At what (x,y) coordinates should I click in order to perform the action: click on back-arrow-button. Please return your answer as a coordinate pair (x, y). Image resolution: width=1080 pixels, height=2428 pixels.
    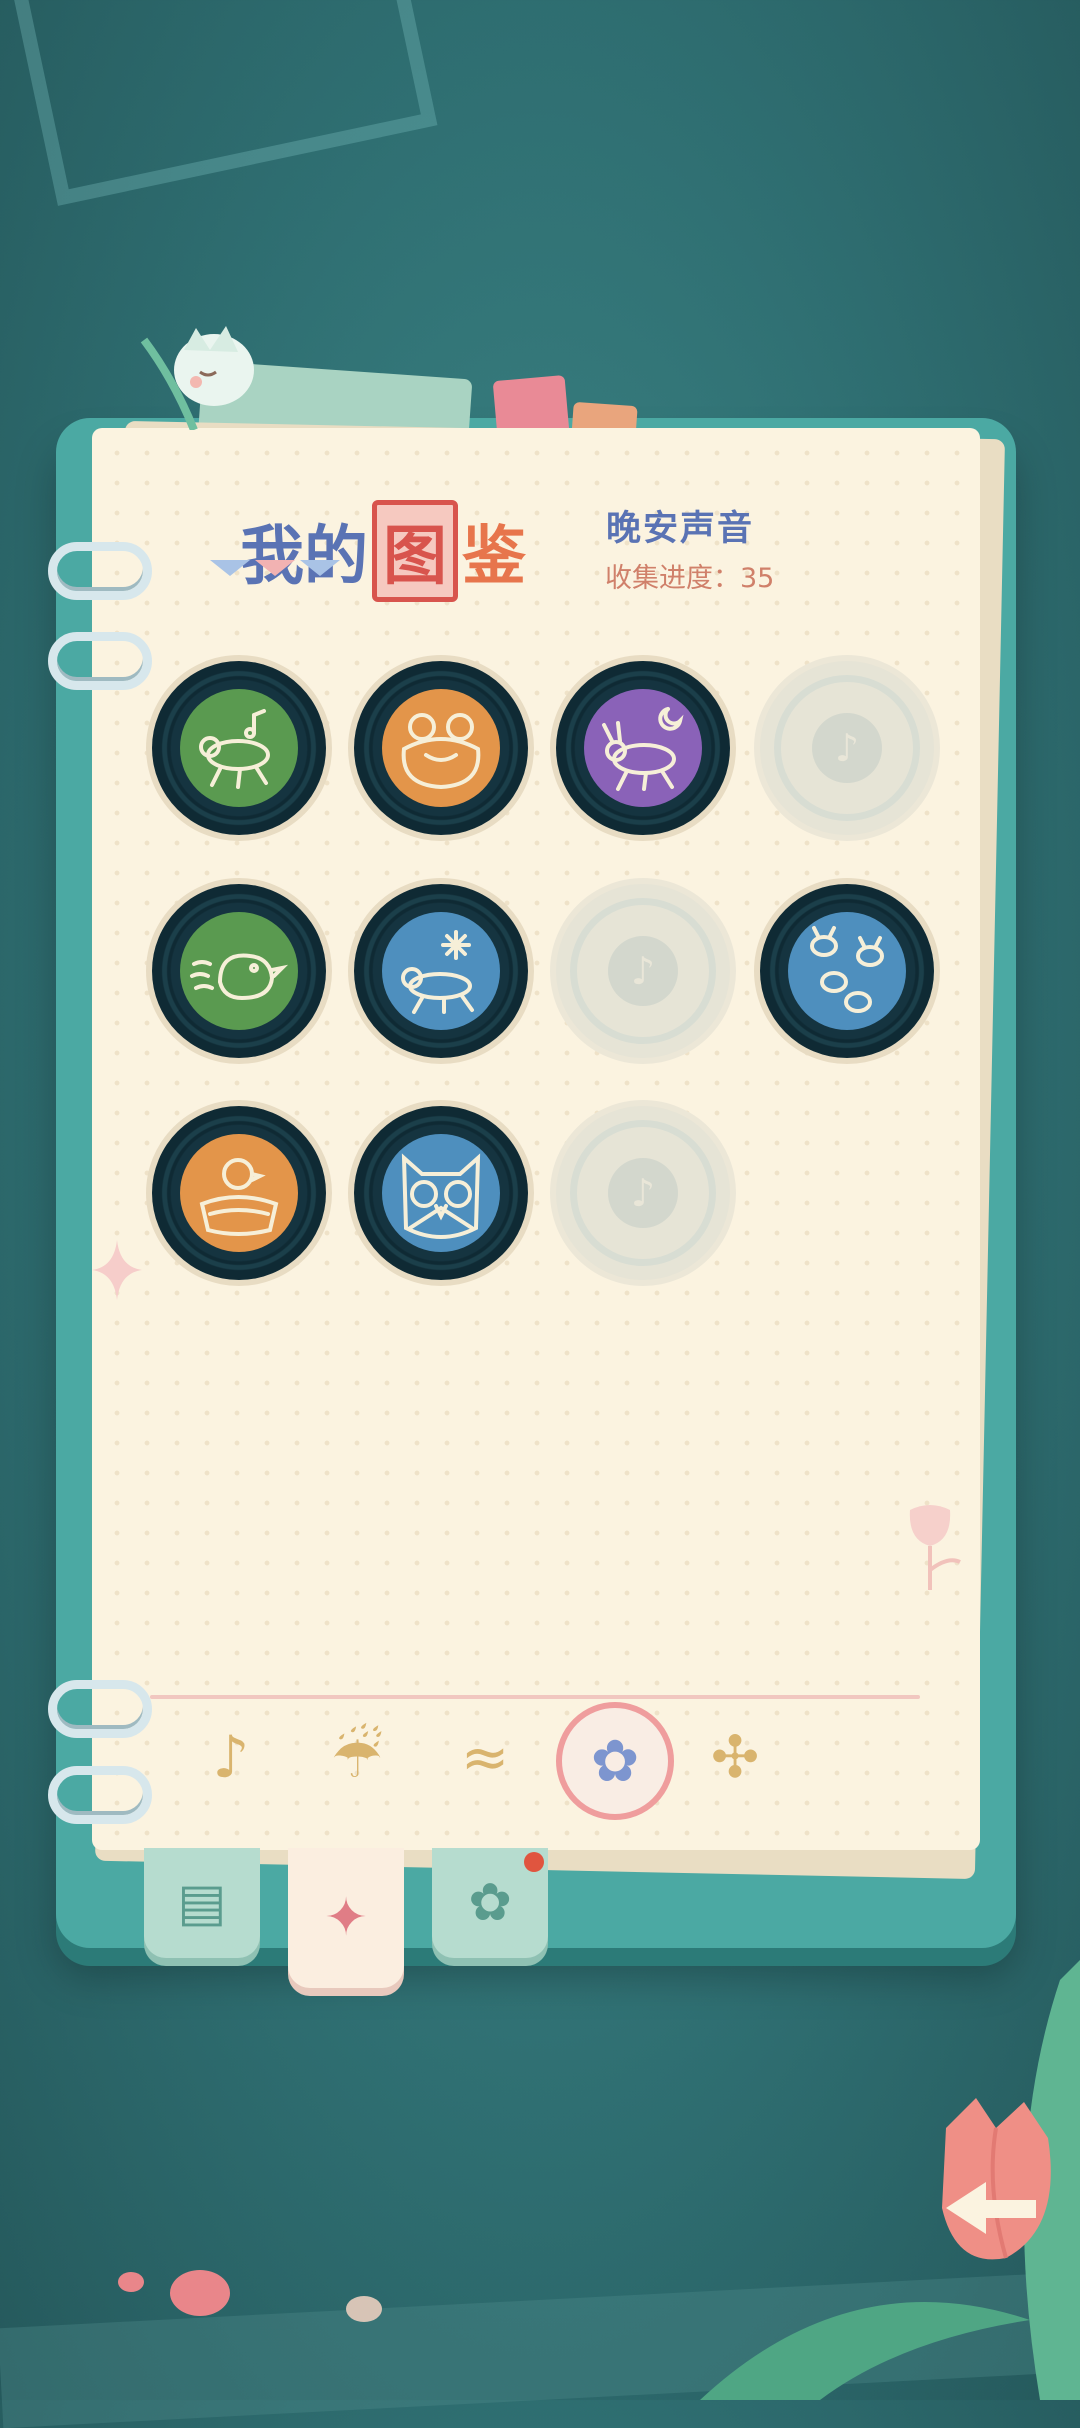
    Looking at the image, I should click on (991, 2208).